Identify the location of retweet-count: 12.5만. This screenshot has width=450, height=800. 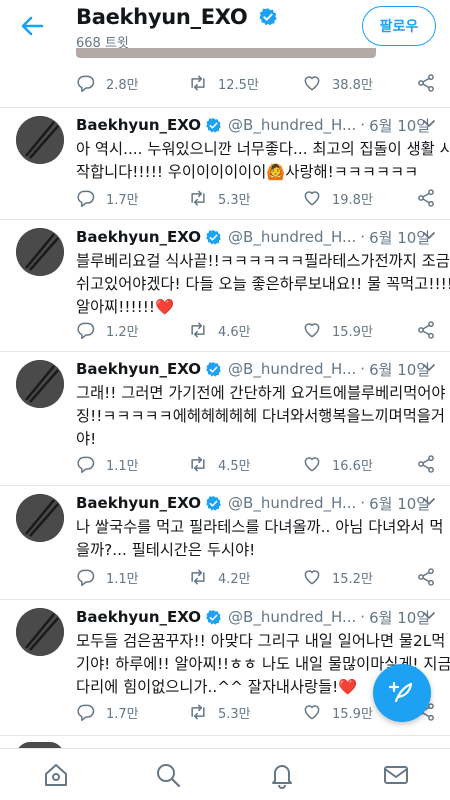
(238, 85).